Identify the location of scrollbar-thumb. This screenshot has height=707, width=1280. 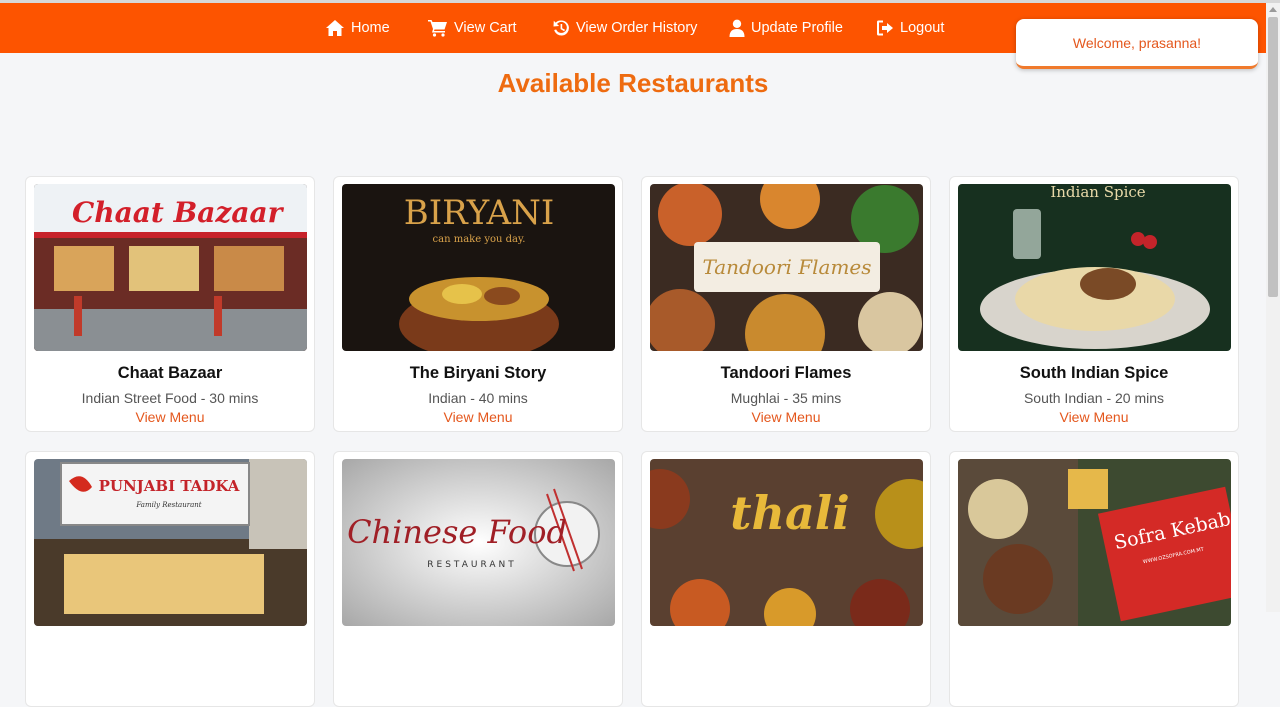
(1273, 157).